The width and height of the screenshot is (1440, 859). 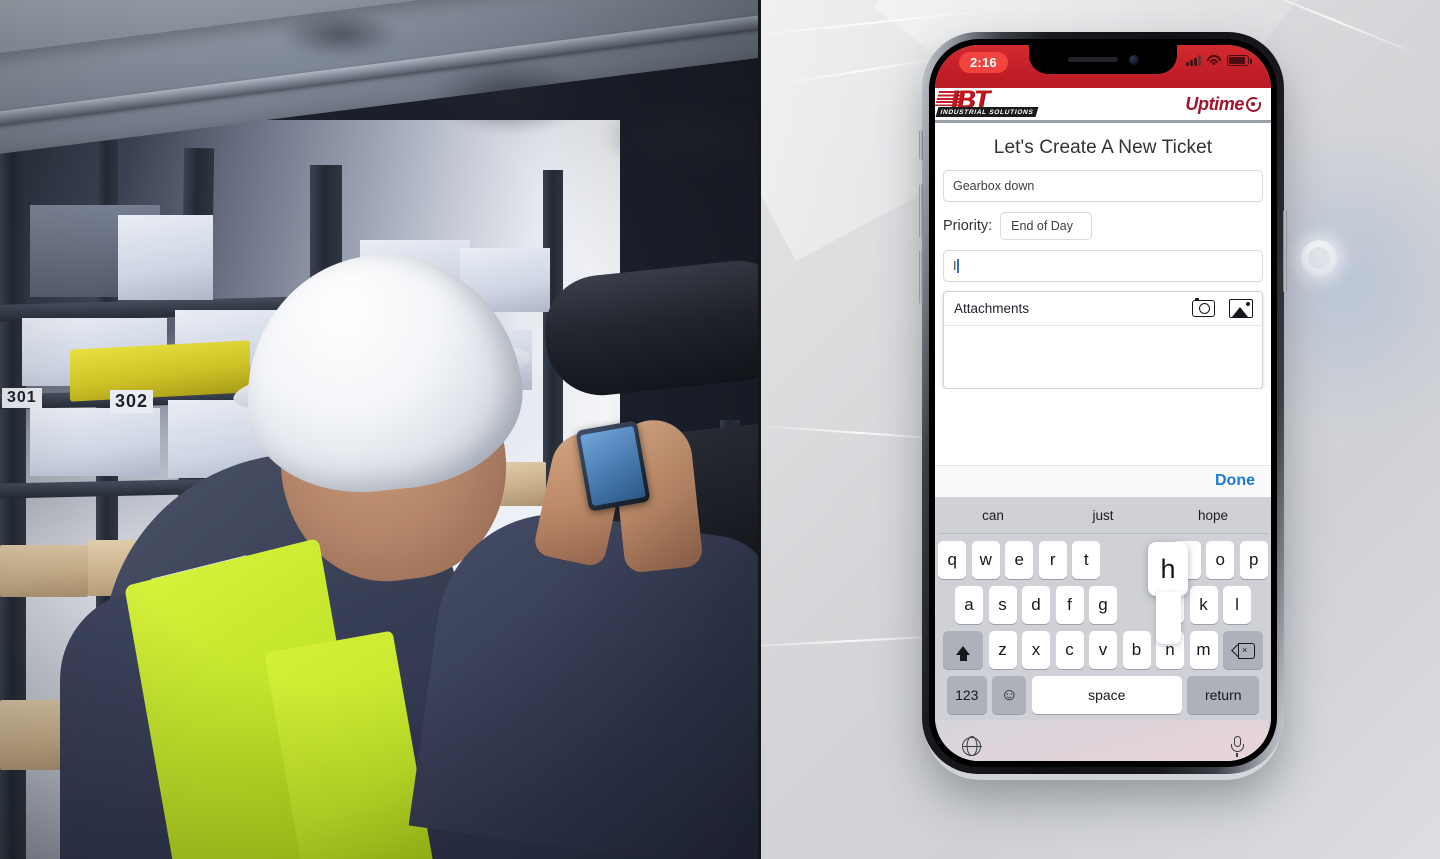 I want to click on numbers-key: 123, so click(x=966, y=695).